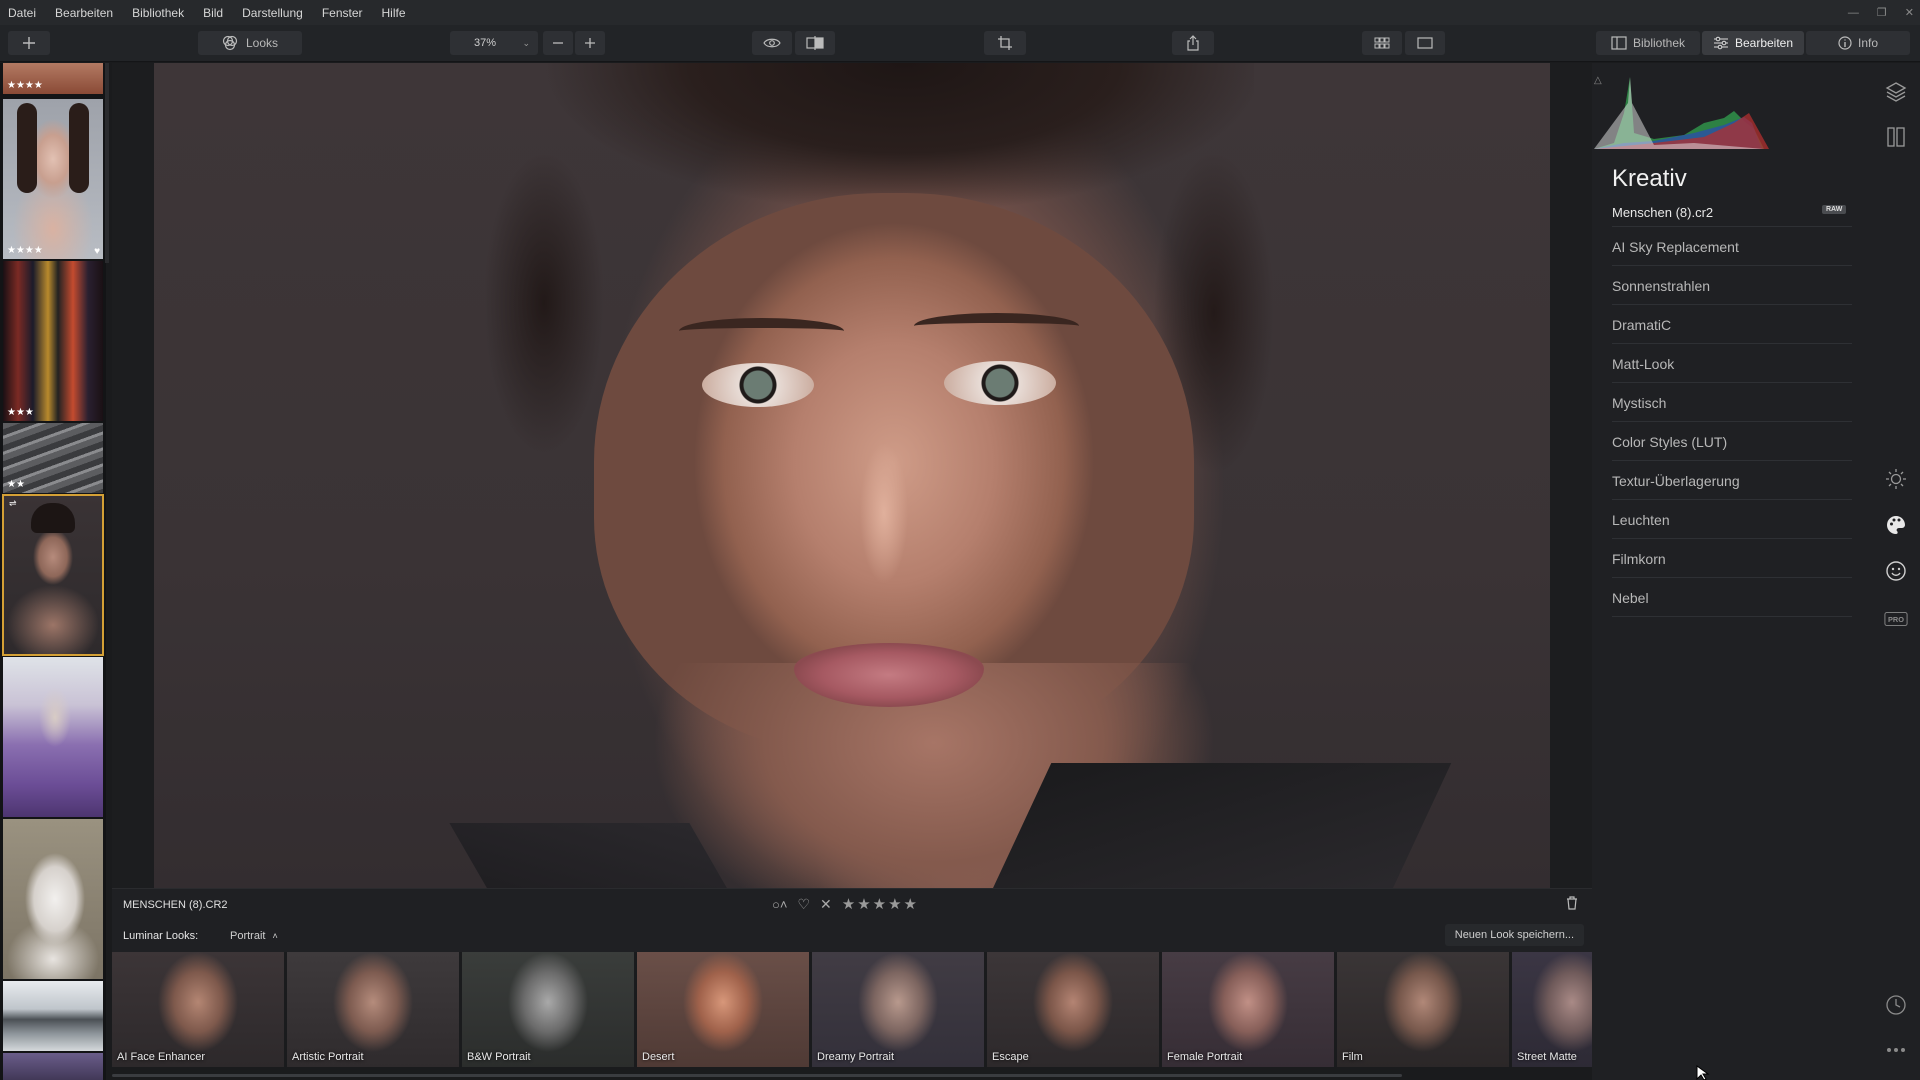 This screenshot has width=1920, height=1080. I want to click on compare-icon, so click(815, 43).